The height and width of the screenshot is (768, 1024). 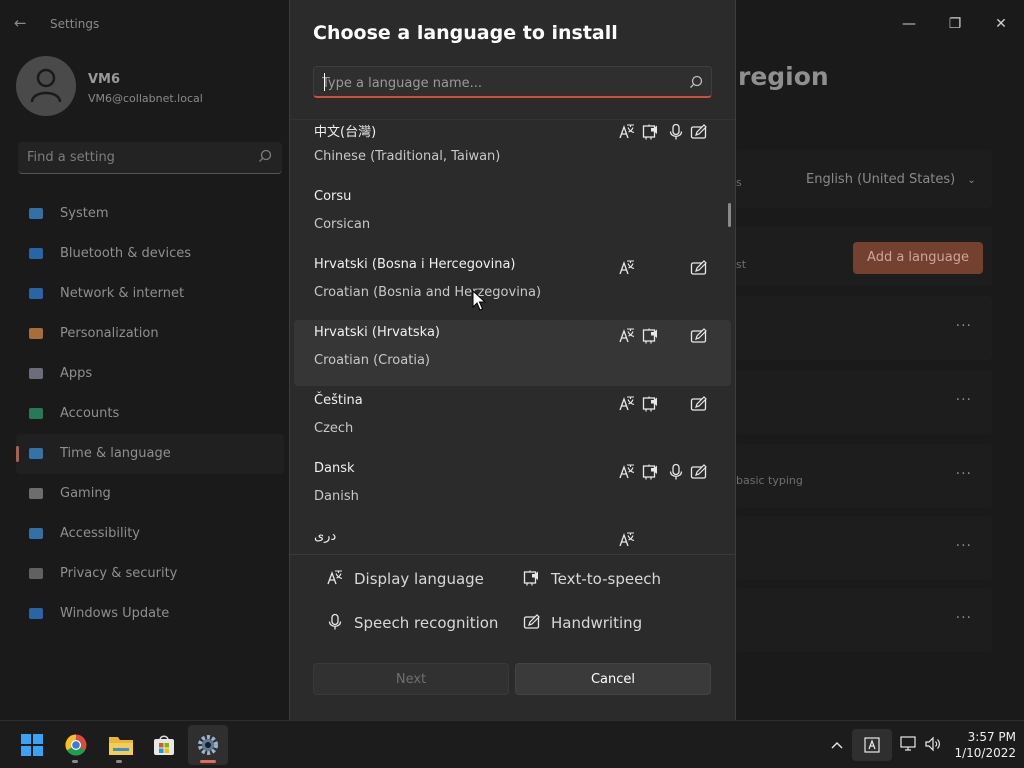 What do you see at coordinates (333, 196) in the screenshot?
I see `language-native-name: Corsu` at bounding box center [333, 196].